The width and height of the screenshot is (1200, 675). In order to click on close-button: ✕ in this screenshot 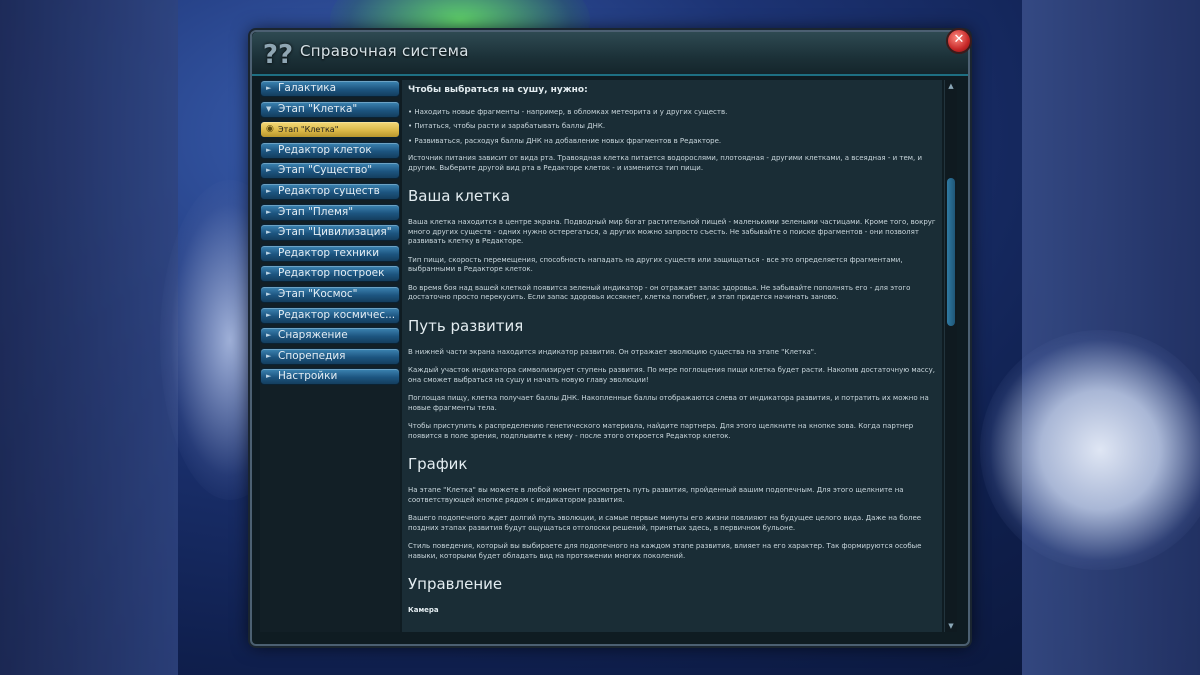, I will do `click(959, 41)`.